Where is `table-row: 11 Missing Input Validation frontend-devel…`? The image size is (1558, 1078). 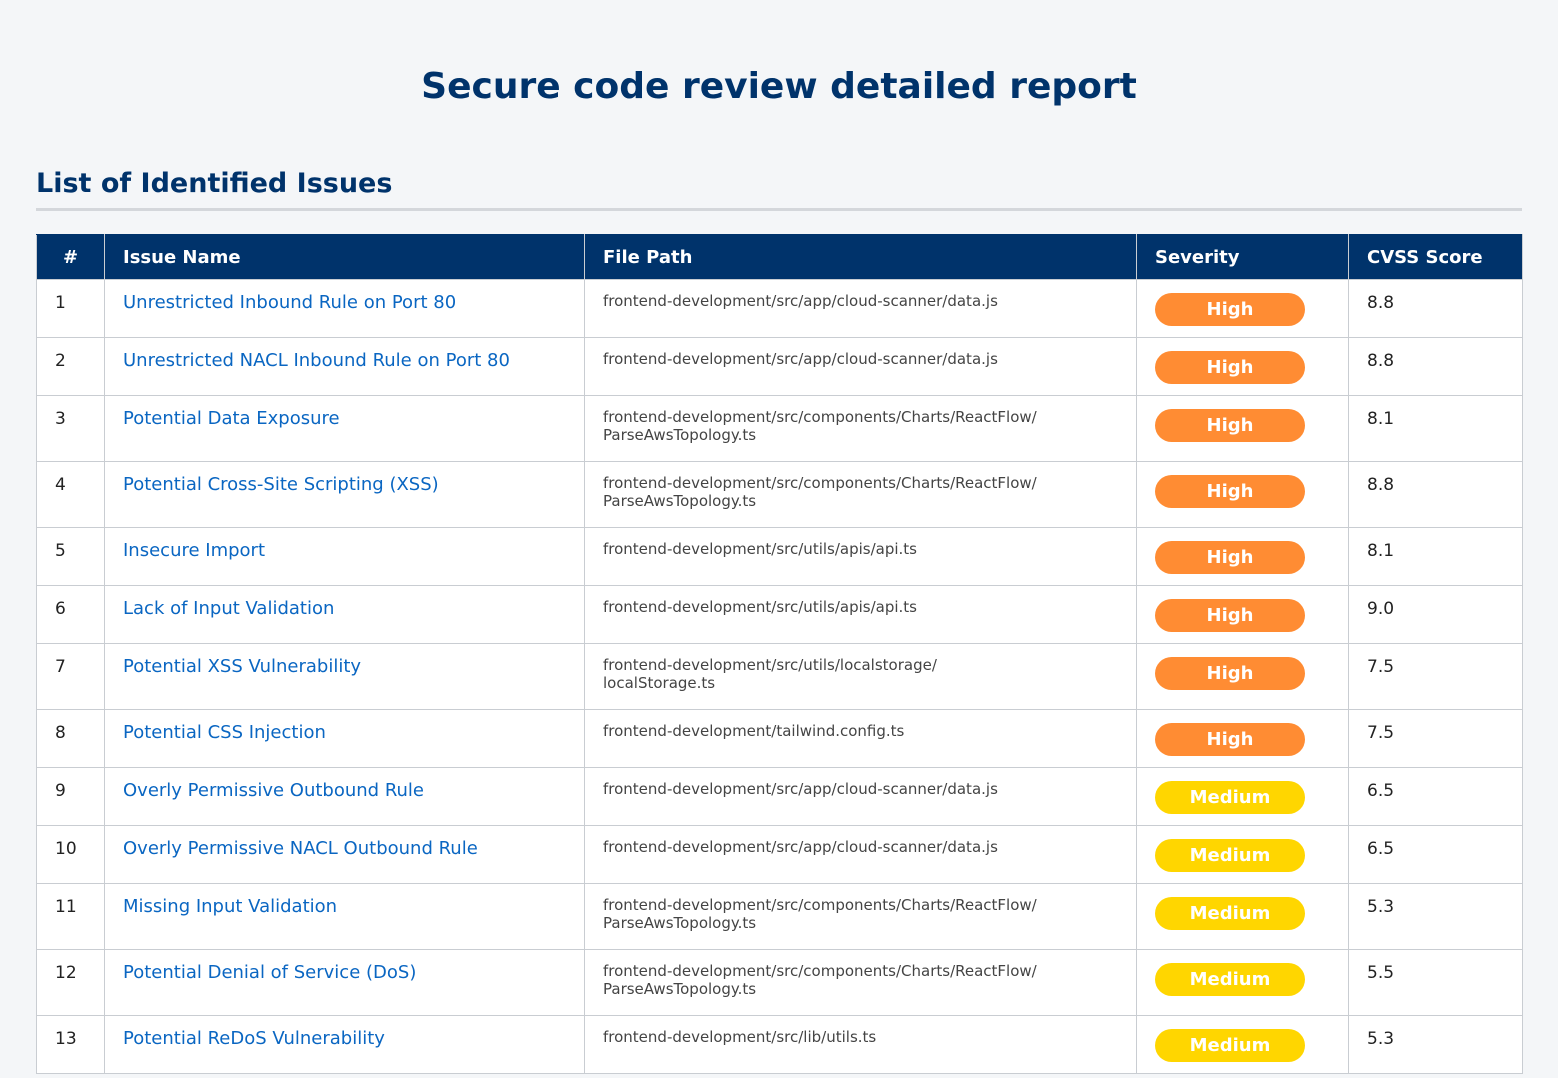
table-row: 11 Missing Input Validation frontend-devel… is located at coordinates (779, 916).